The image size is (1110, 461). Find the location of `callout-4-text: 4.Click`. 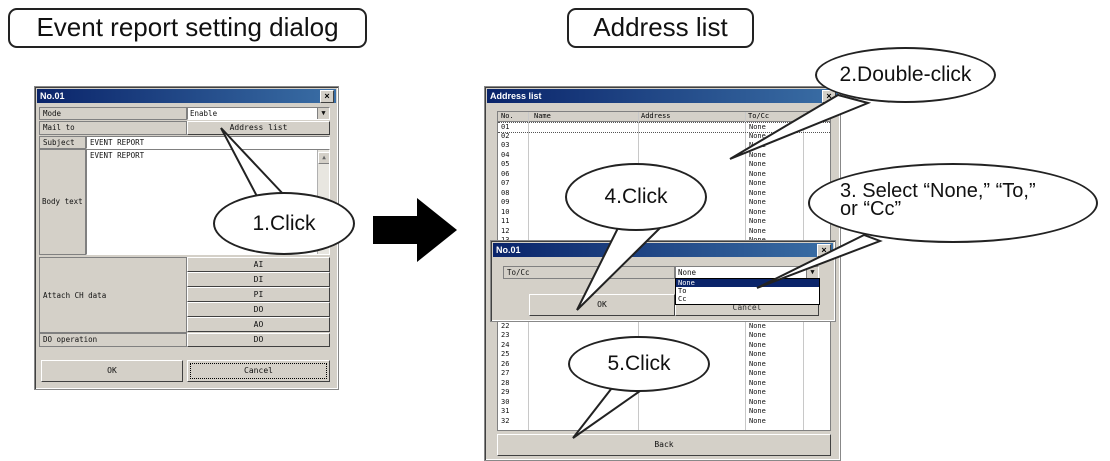

callout-4-text: 4.Click is located at coordinates (636, 196).